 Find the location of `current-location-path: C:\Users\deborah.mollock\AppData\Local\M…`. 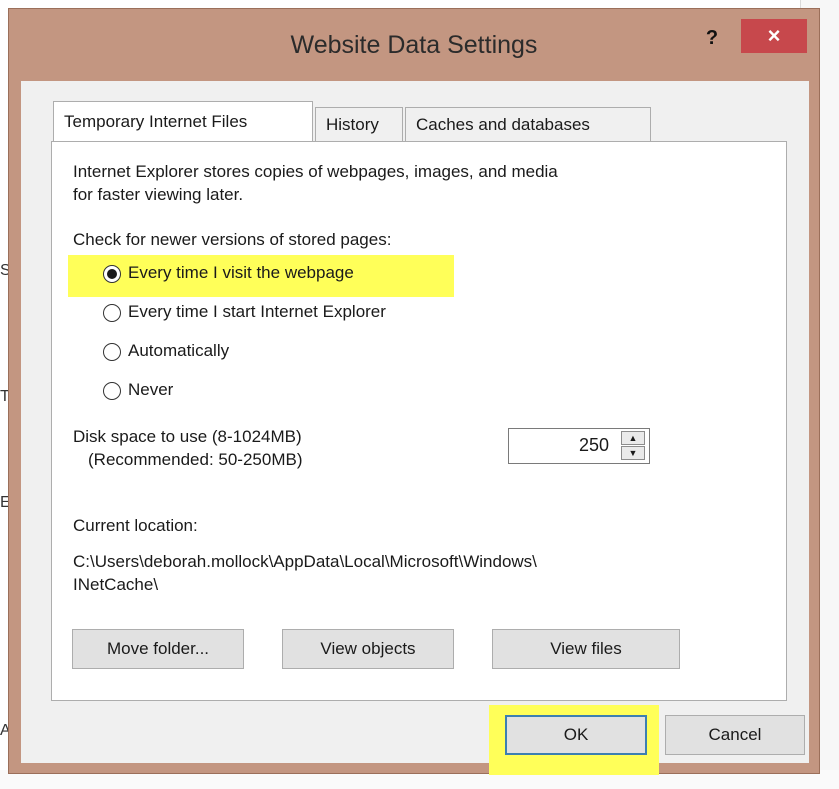

current-location-path: C:\Users\deborah.mollock\AppData\Local\M… is located at coordinates (305, 561).